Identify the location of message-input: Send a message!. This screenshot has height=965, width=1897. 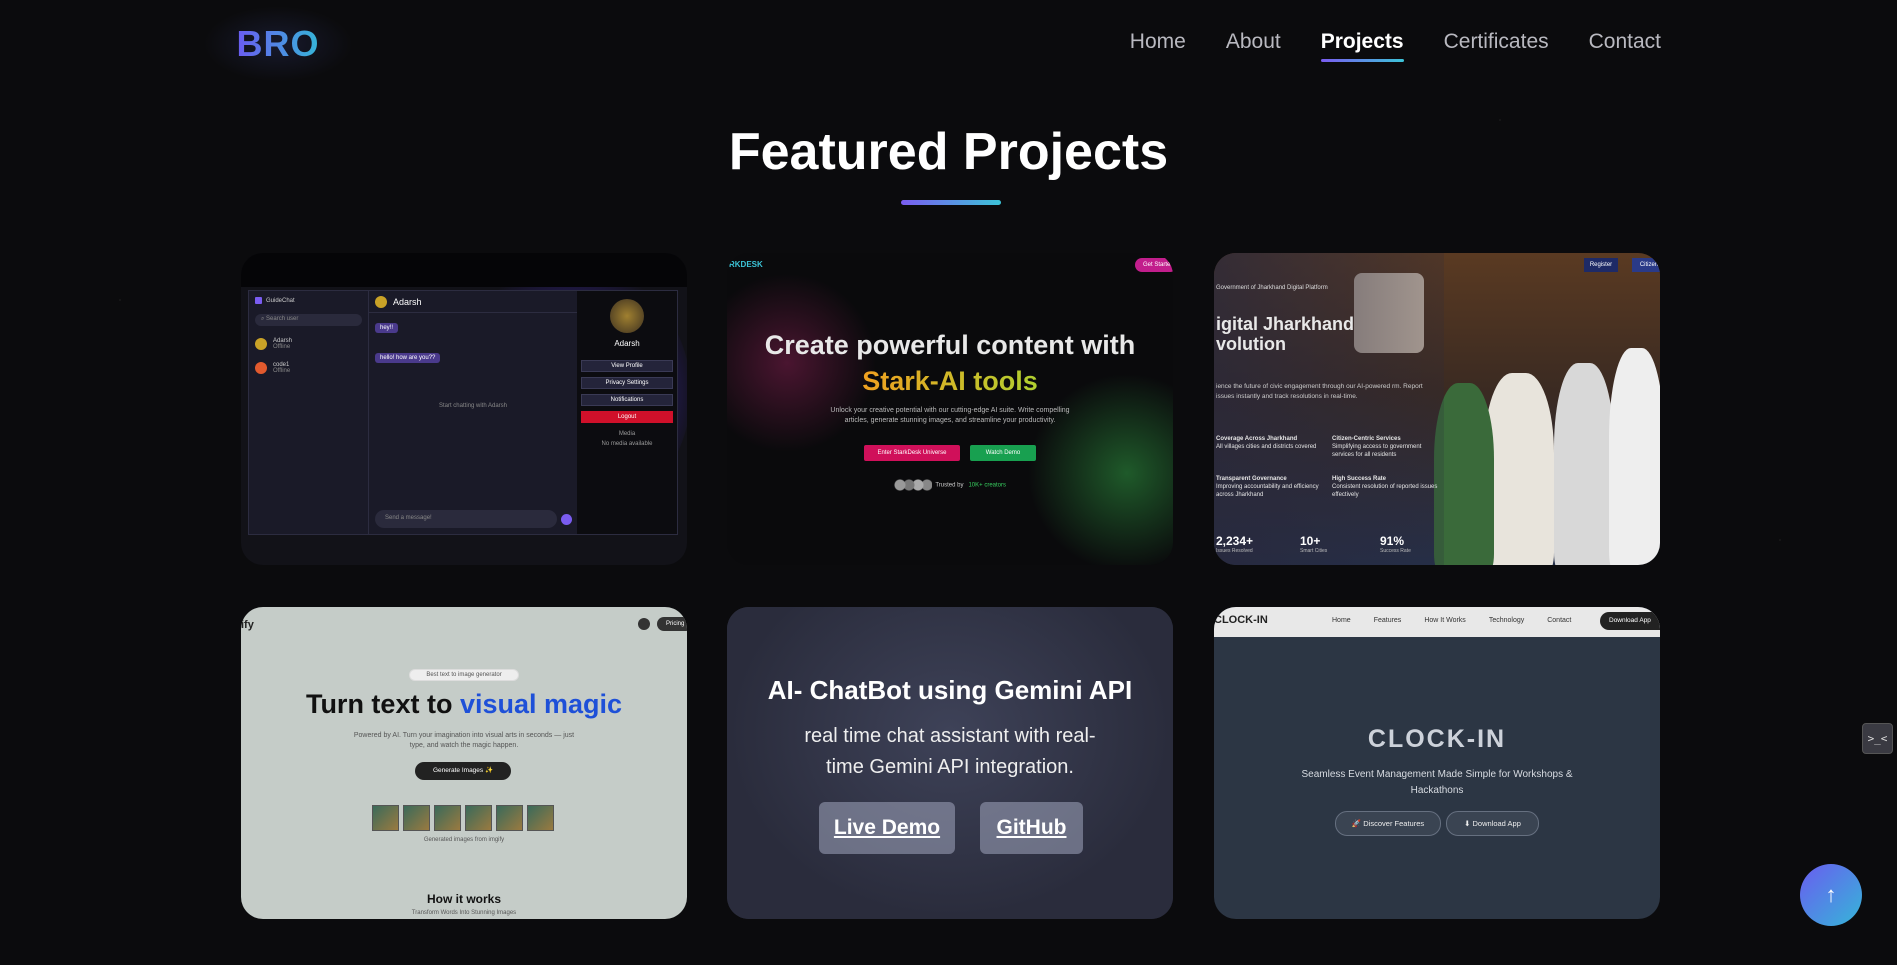
(466, 519).